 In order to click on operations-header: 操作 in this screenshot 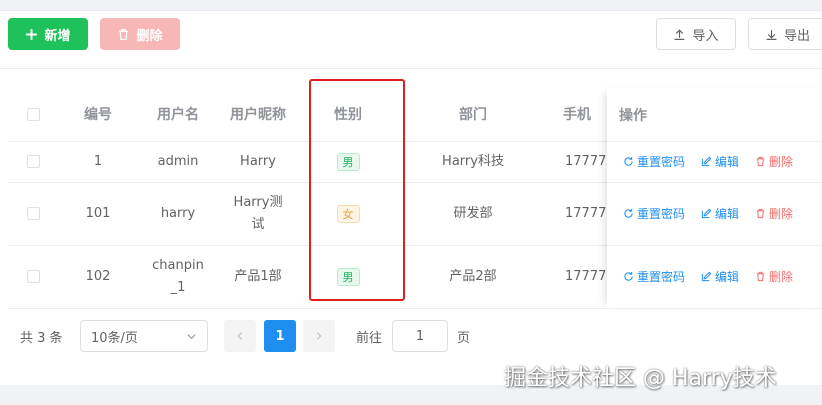, I will do `click(714, 115)`.